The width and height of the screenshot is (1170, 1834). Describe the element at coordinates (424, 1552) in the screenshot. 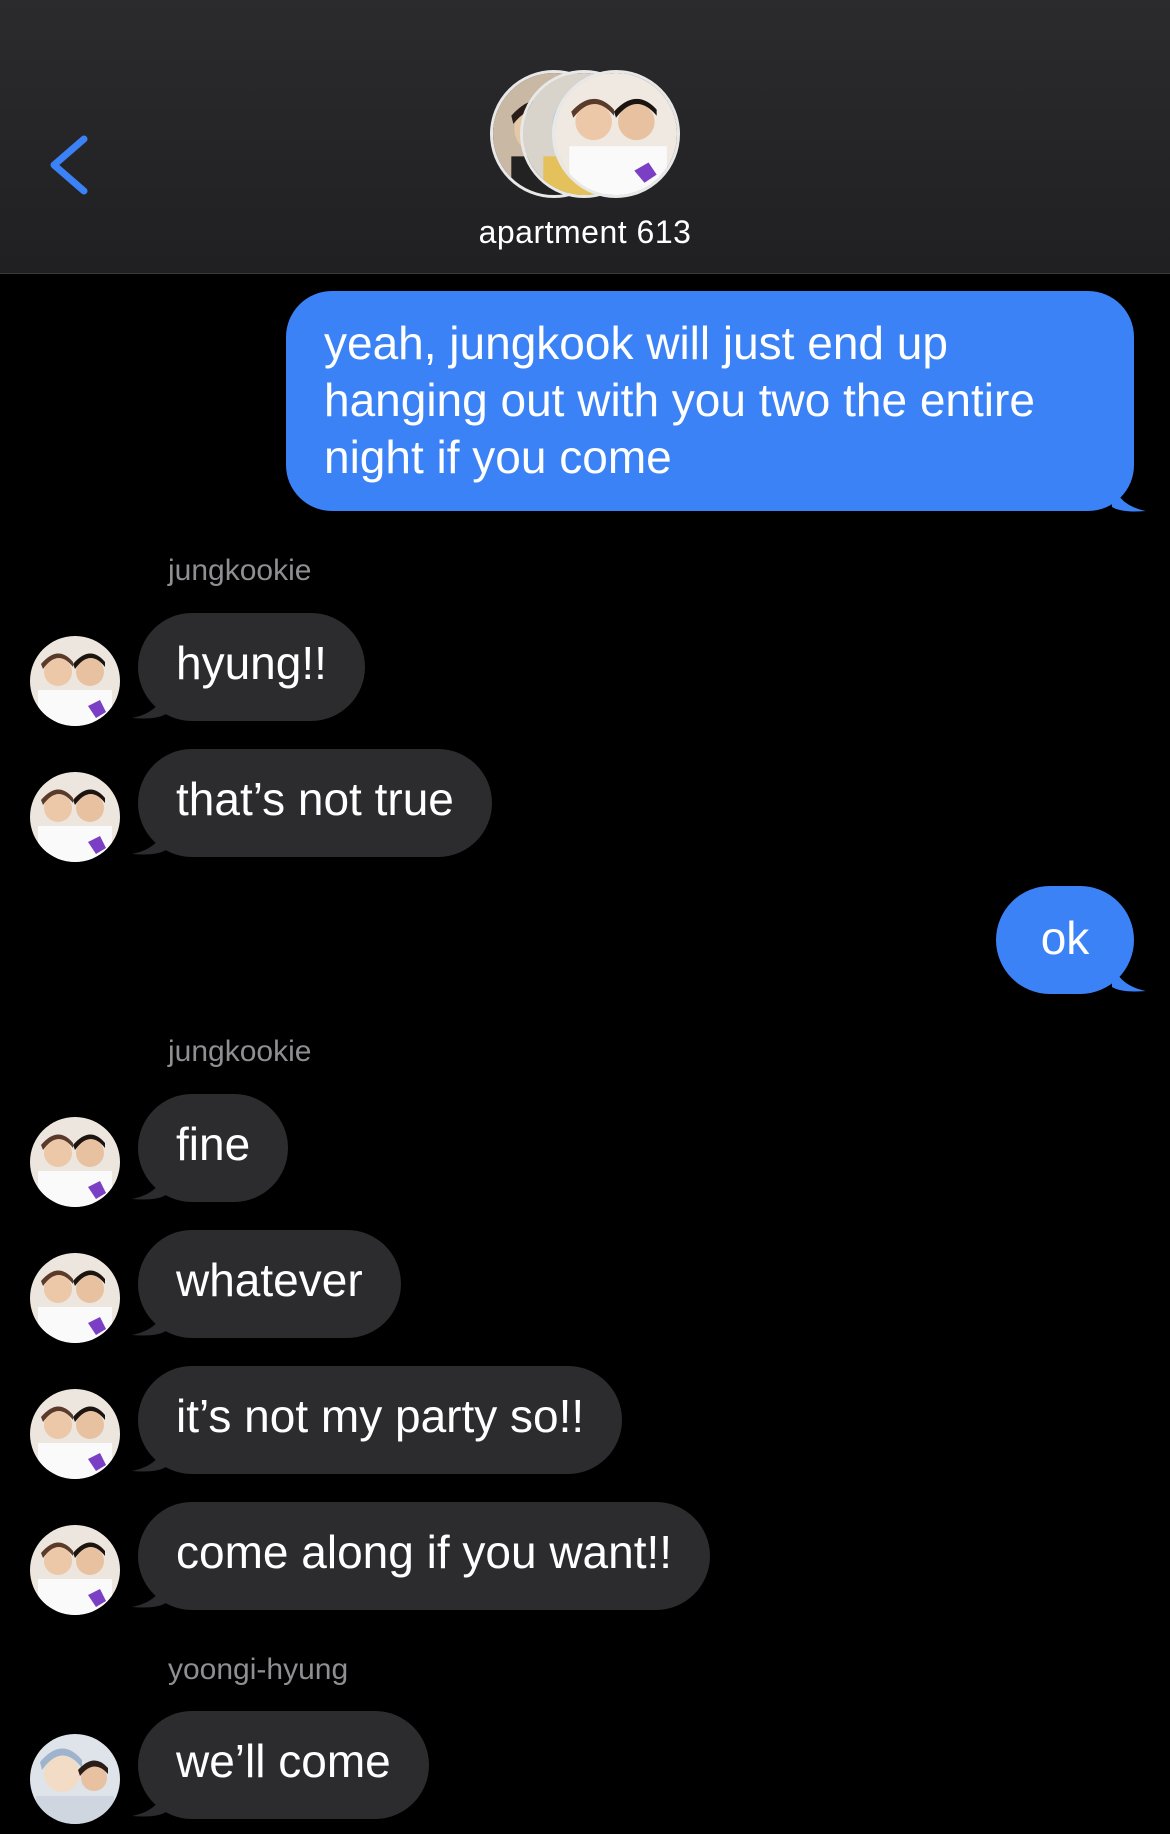

I see `message-text: come along if you want!!` at that location.